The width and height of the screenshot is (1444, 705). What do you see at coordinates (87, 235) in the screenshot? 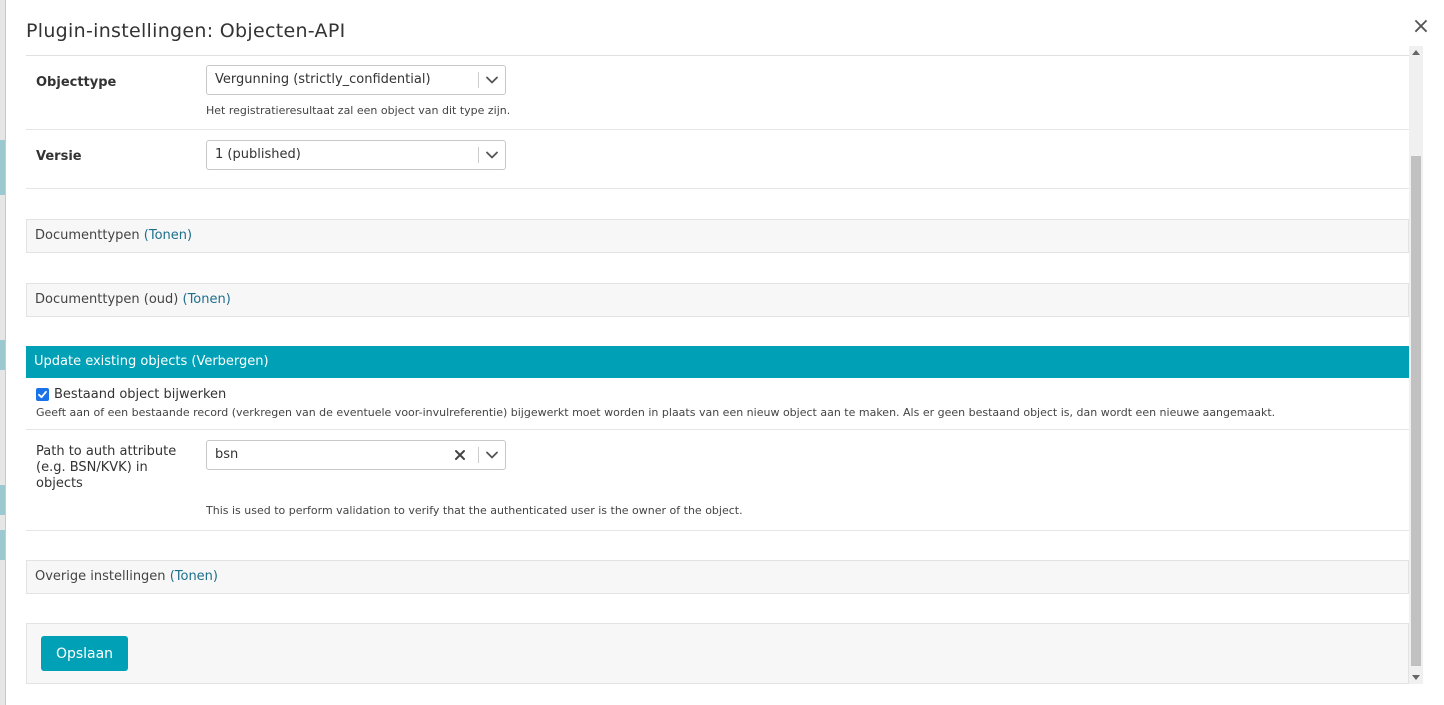
I see `documenttypen-label: Documenttypen` at bounding box center [87, 235].